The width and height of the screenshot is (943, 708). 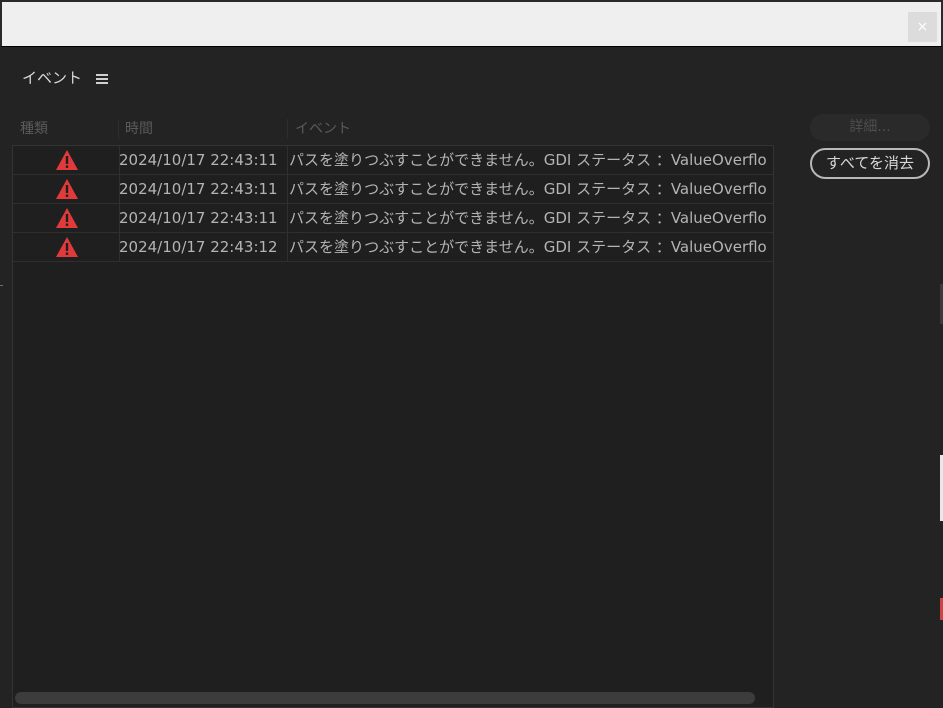 I want to click on time-text: 2024/10/17 22:43:12, so click(x=199, y=247).